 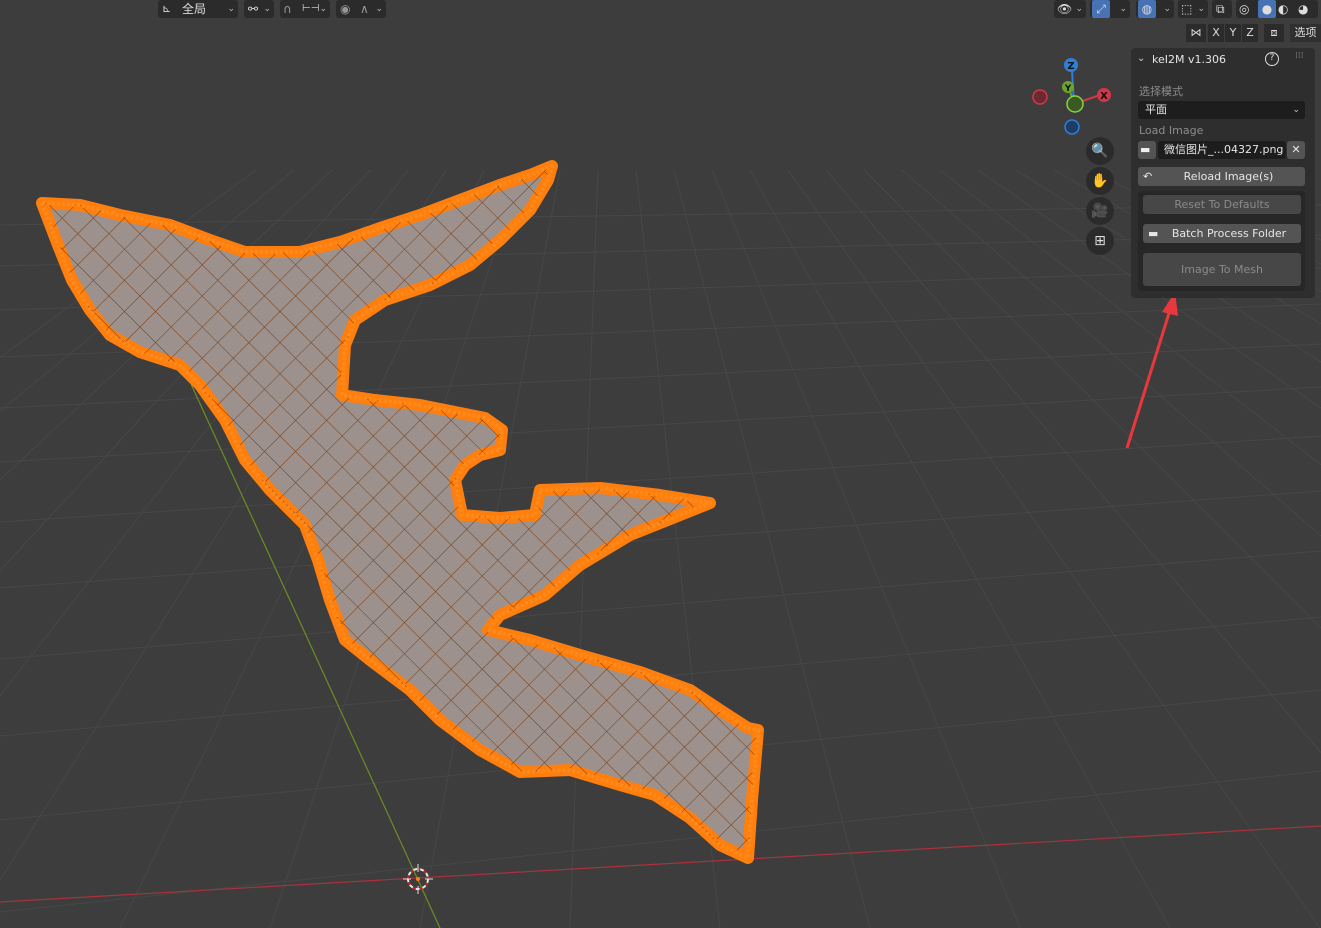 What do you see at coordinates (1100, 181) in the screenshot?
I see `pan-hand-icon: ✋` at bounding box center [1100, 181].